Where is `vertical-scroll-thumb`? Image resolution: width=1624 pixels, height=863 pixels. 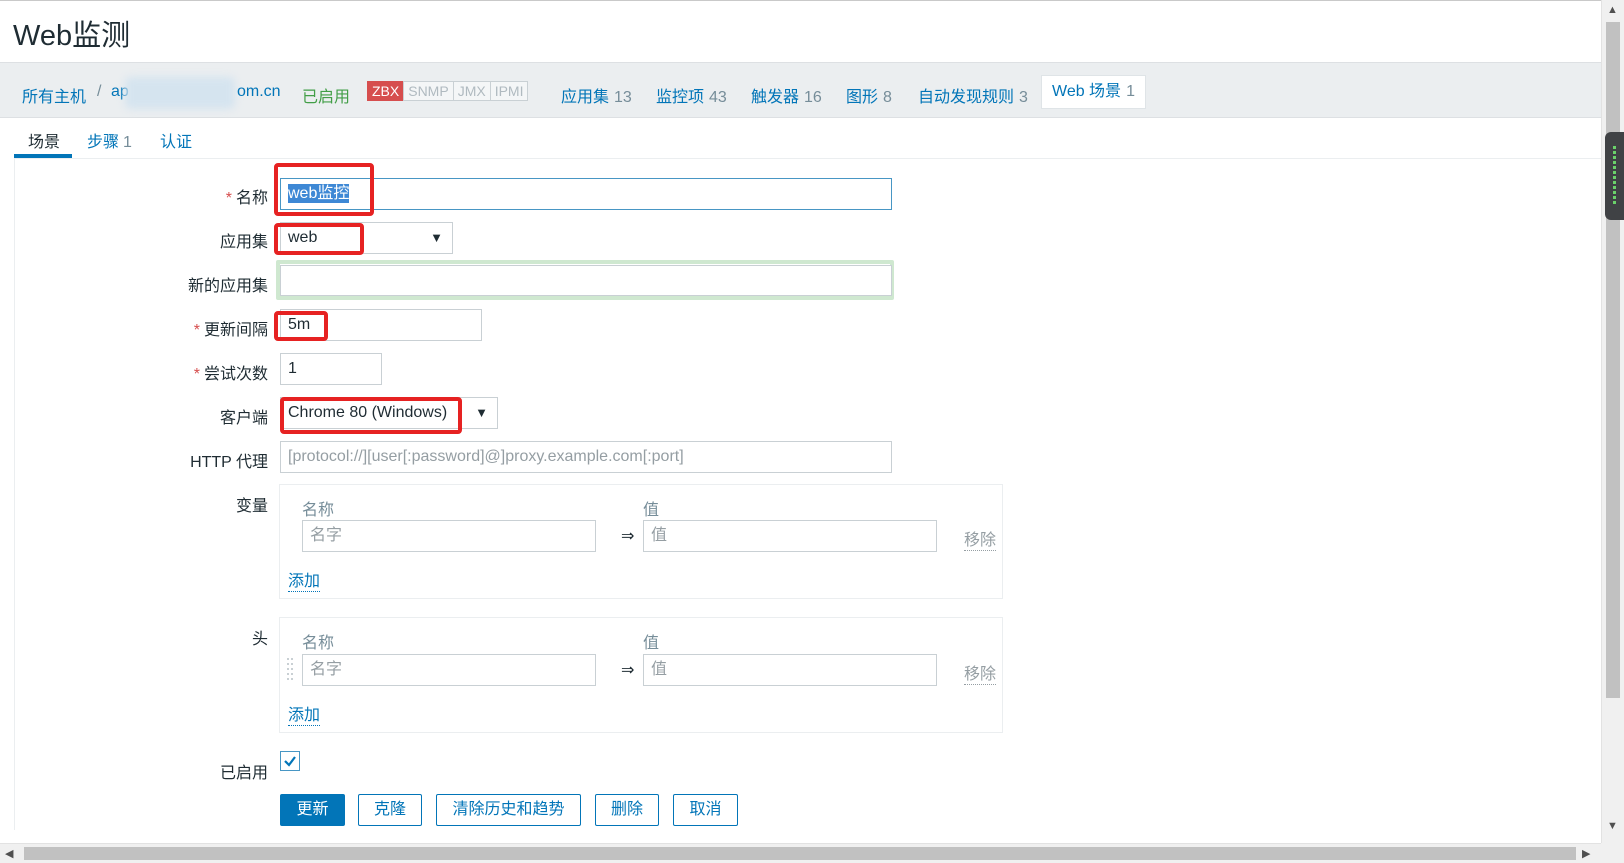
vertical-scroll-thumb is located at coordinates (1613, 360).